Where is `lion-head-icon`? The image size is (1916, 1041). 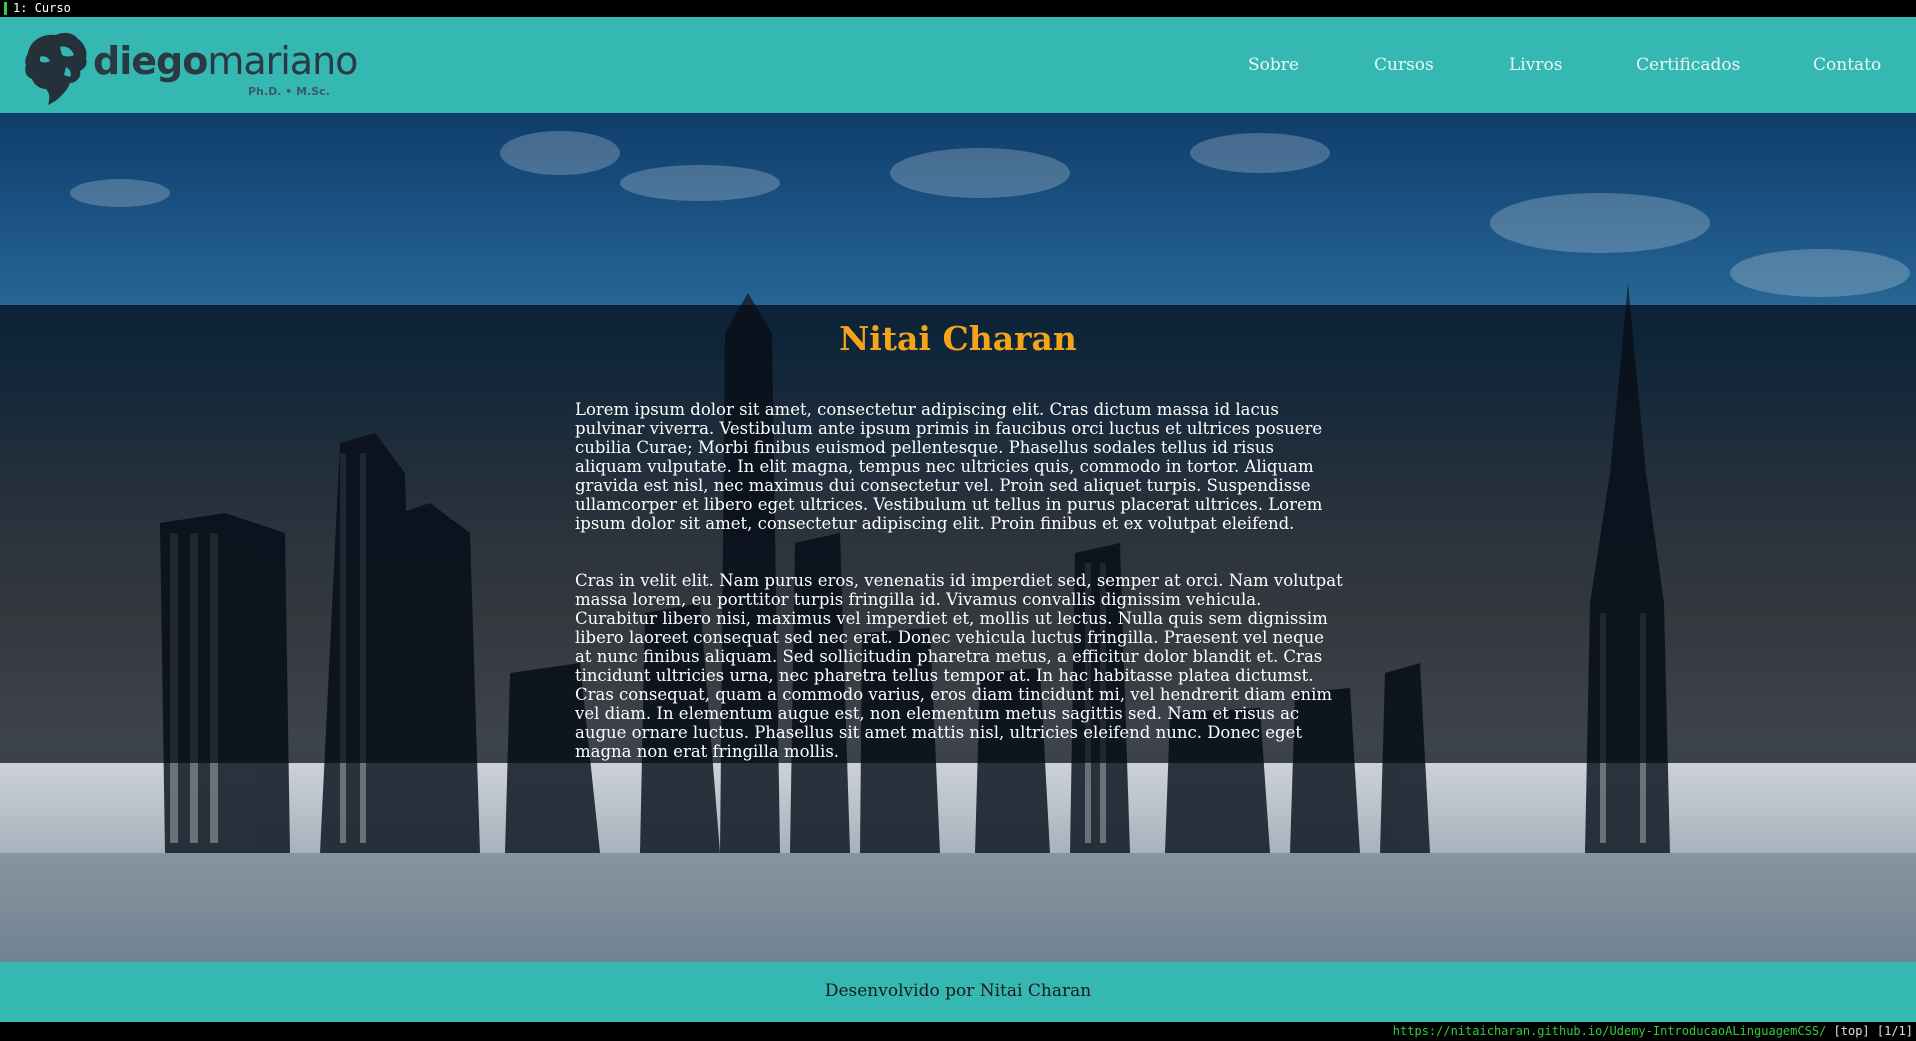
lion-head-icon is located at coordinates (56, 69).